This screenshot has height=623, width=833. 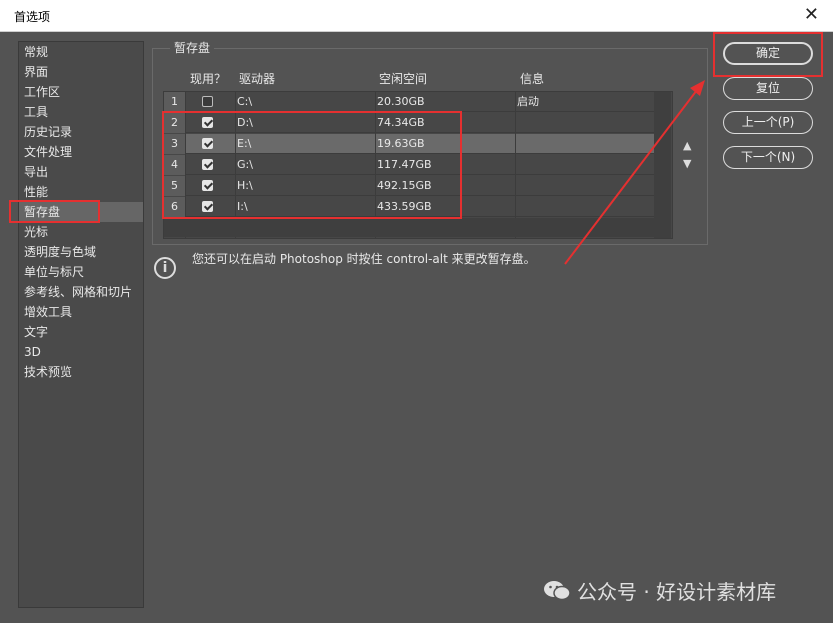 What do you see at coordinates (768, 122) in the screenshot?
I see `previous-button: 上一个(P)` at bounding box center [768, 122].